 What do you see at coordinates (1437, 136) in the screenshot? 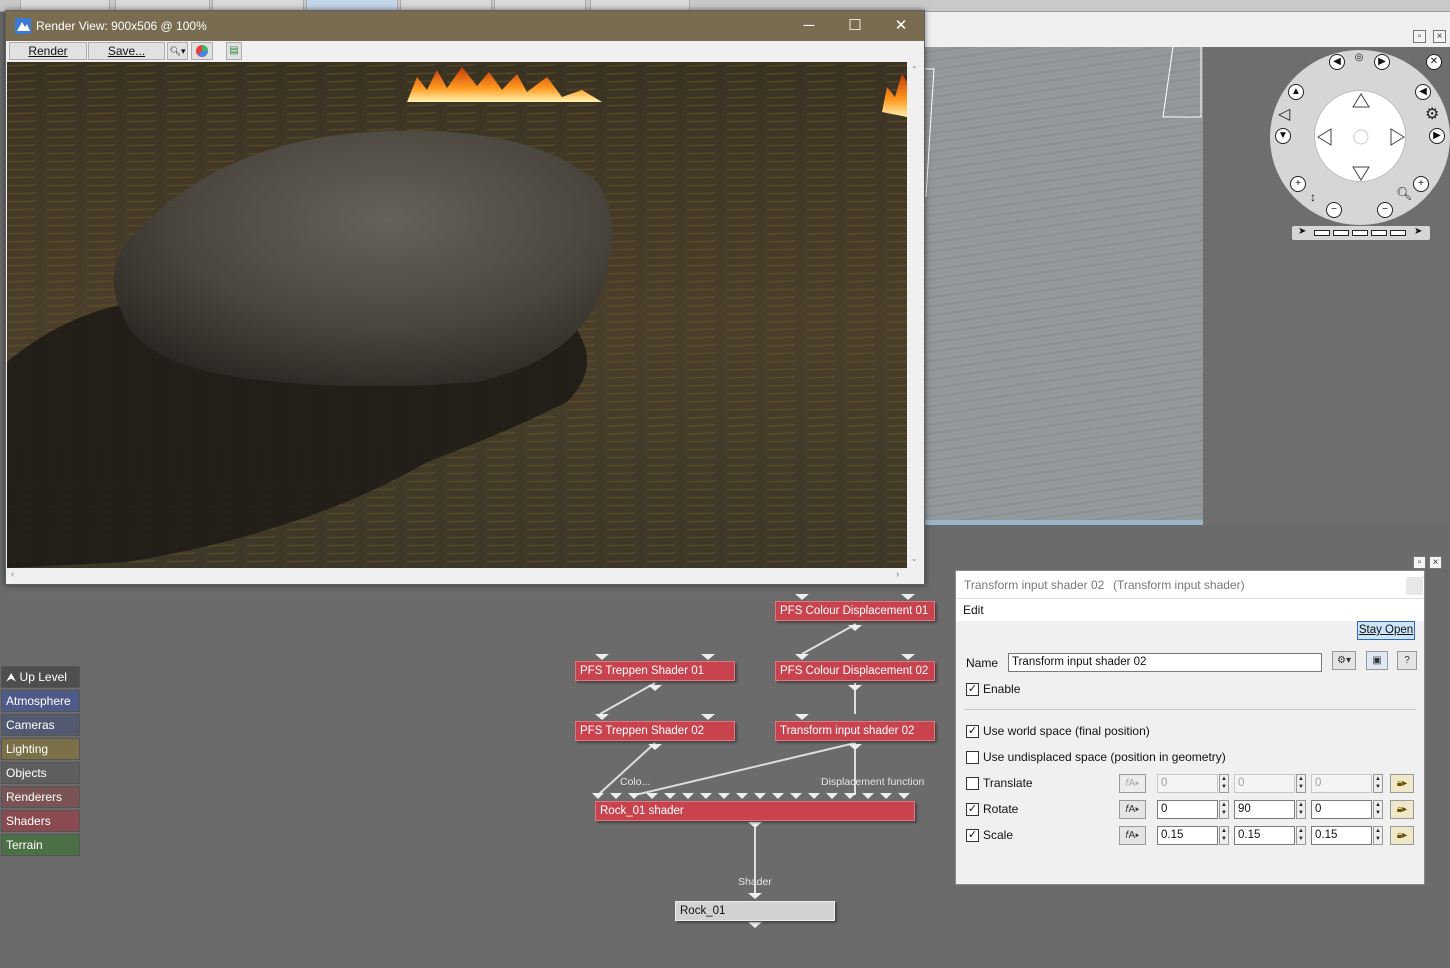
I see `roll-right-icon: ▶` at bounding box center [1437, 136].